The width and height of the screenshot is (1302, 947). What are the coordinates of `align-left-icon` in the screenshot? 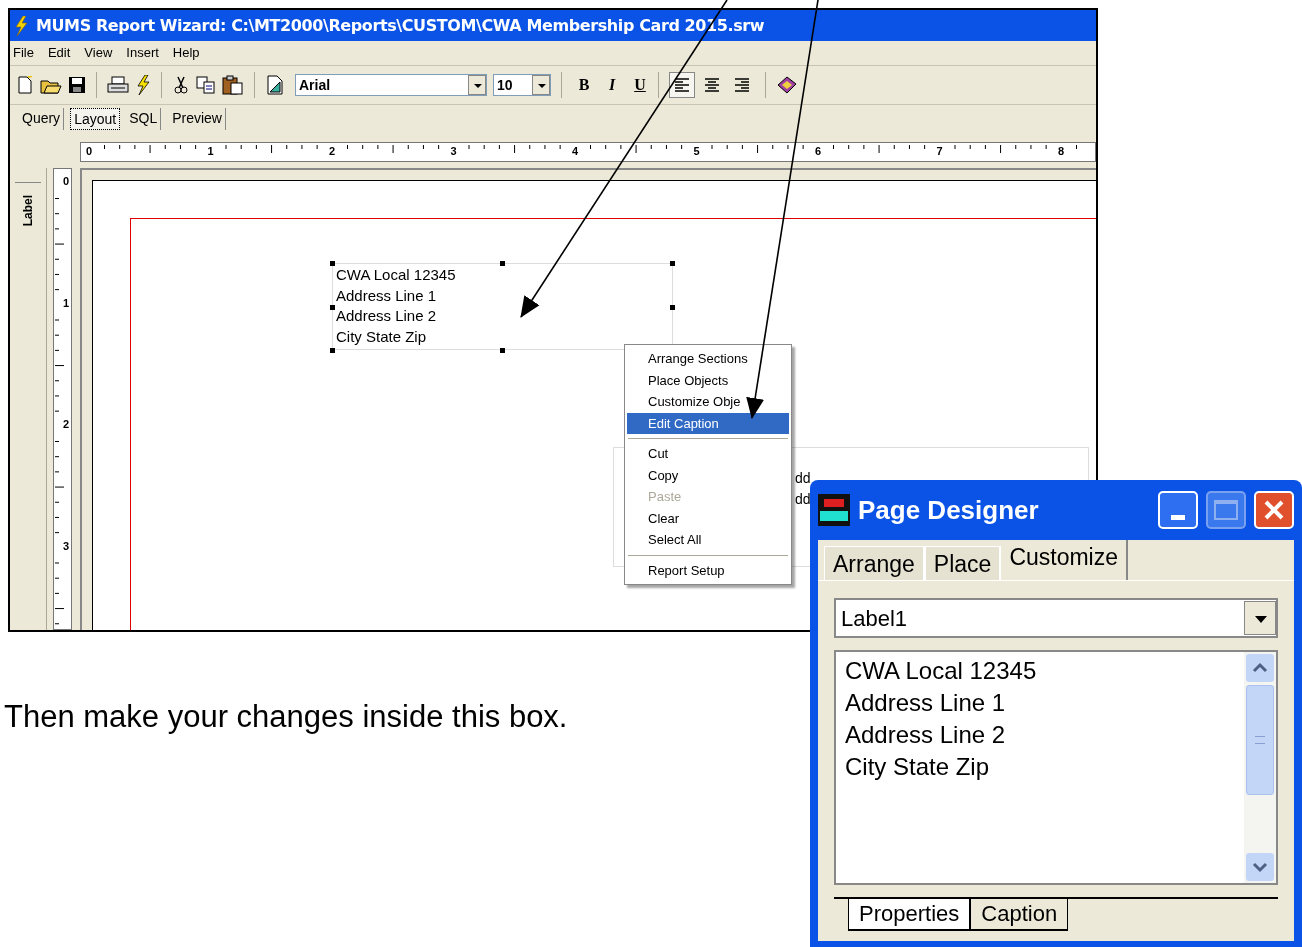 It's located at (682, 85).